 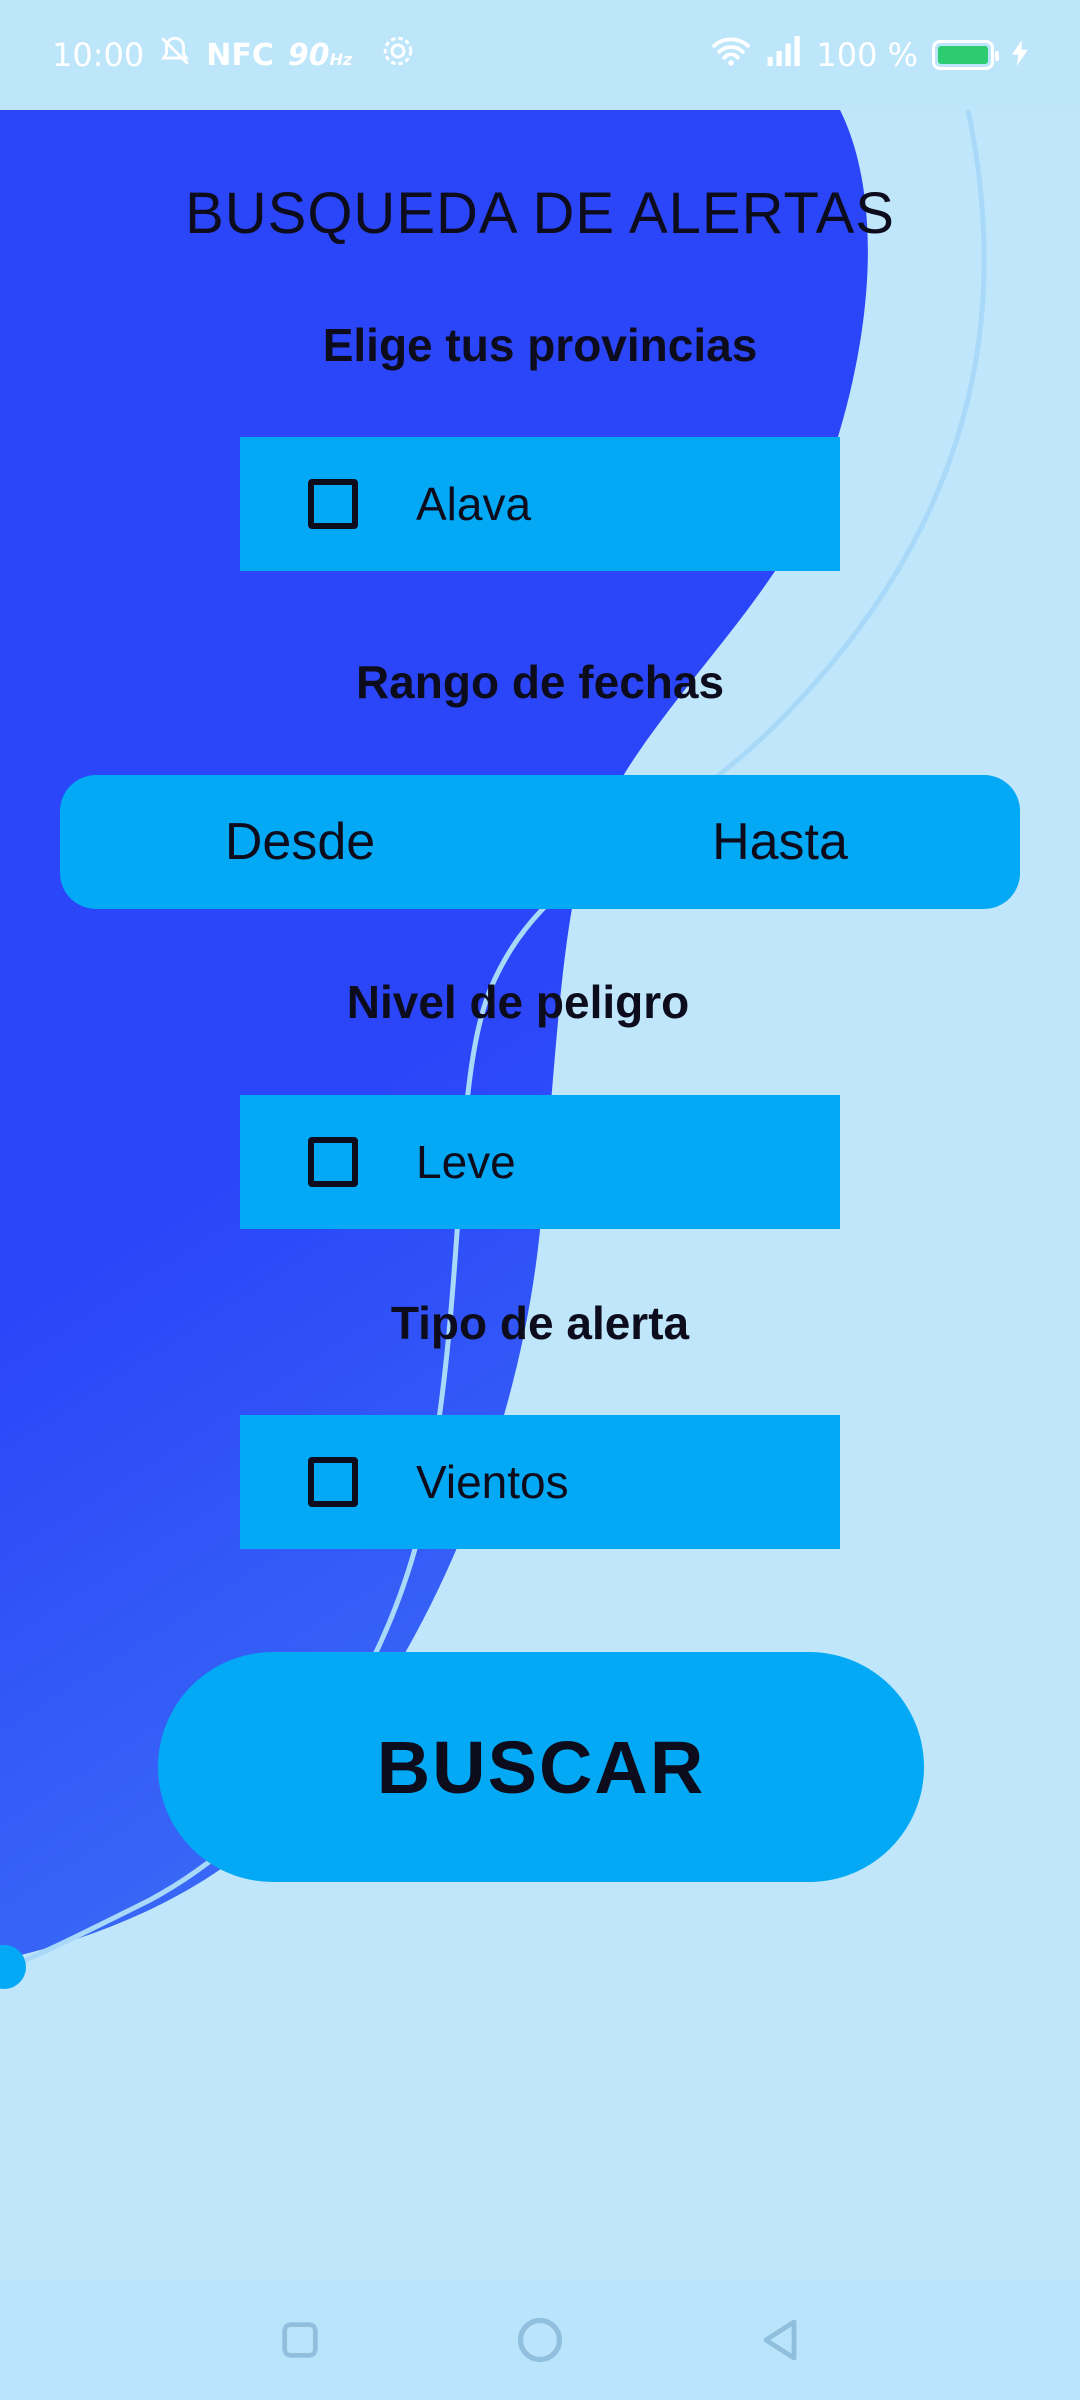 I want to click on navigation-bar, so click(x=540, y=2340).